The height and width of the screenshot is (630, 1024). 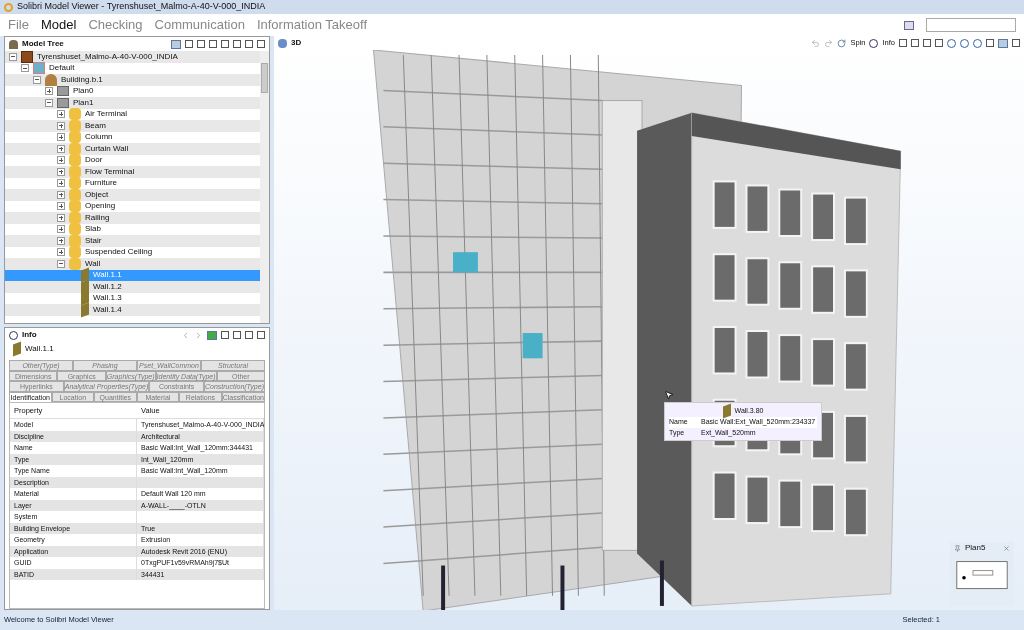 I want to click on panel-title: Model Tree, so click(x=43, y=44).